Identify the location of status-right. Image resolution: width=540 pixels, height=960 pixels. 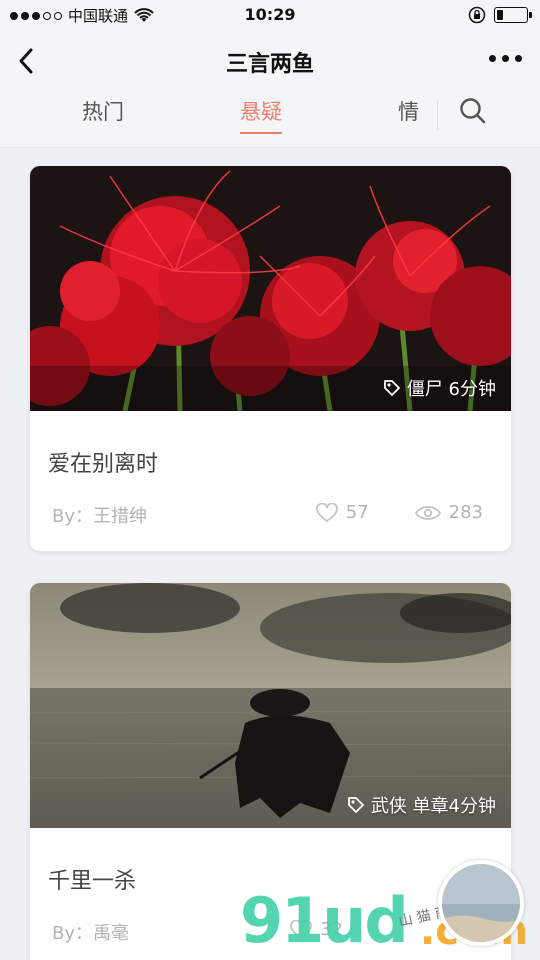
(500, 15).